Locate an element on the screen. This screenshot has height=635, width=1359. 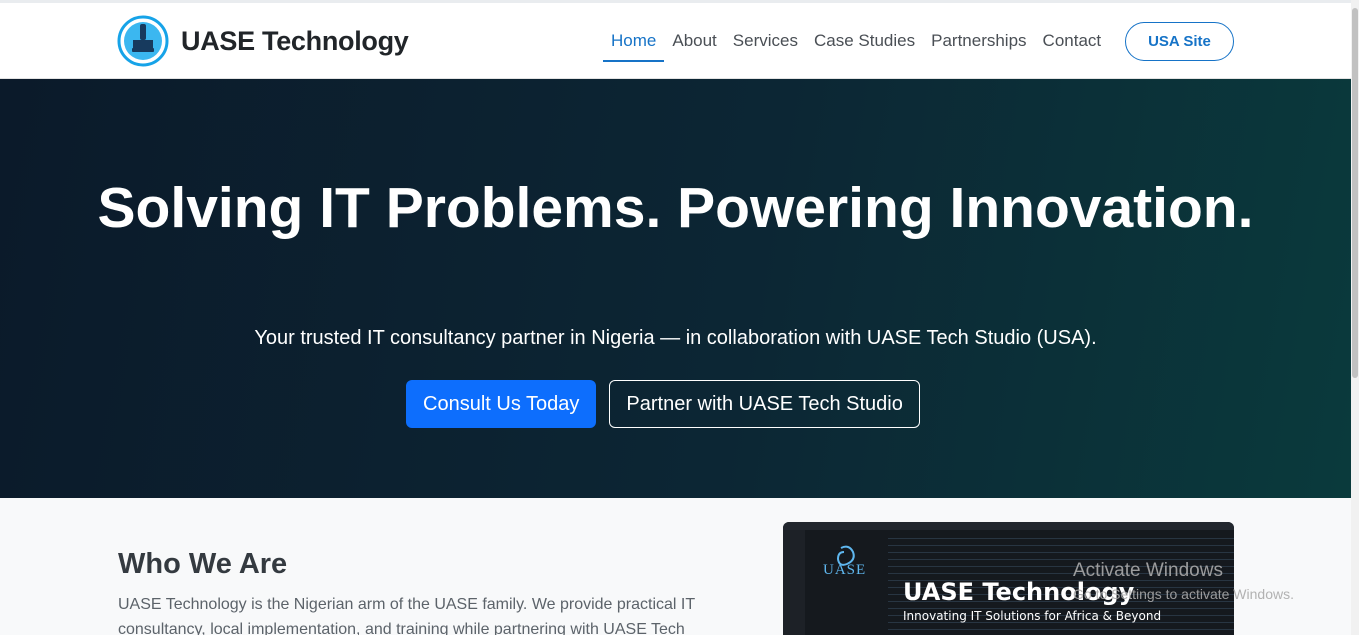
nav-about: About is located at coordinates (694, 41).